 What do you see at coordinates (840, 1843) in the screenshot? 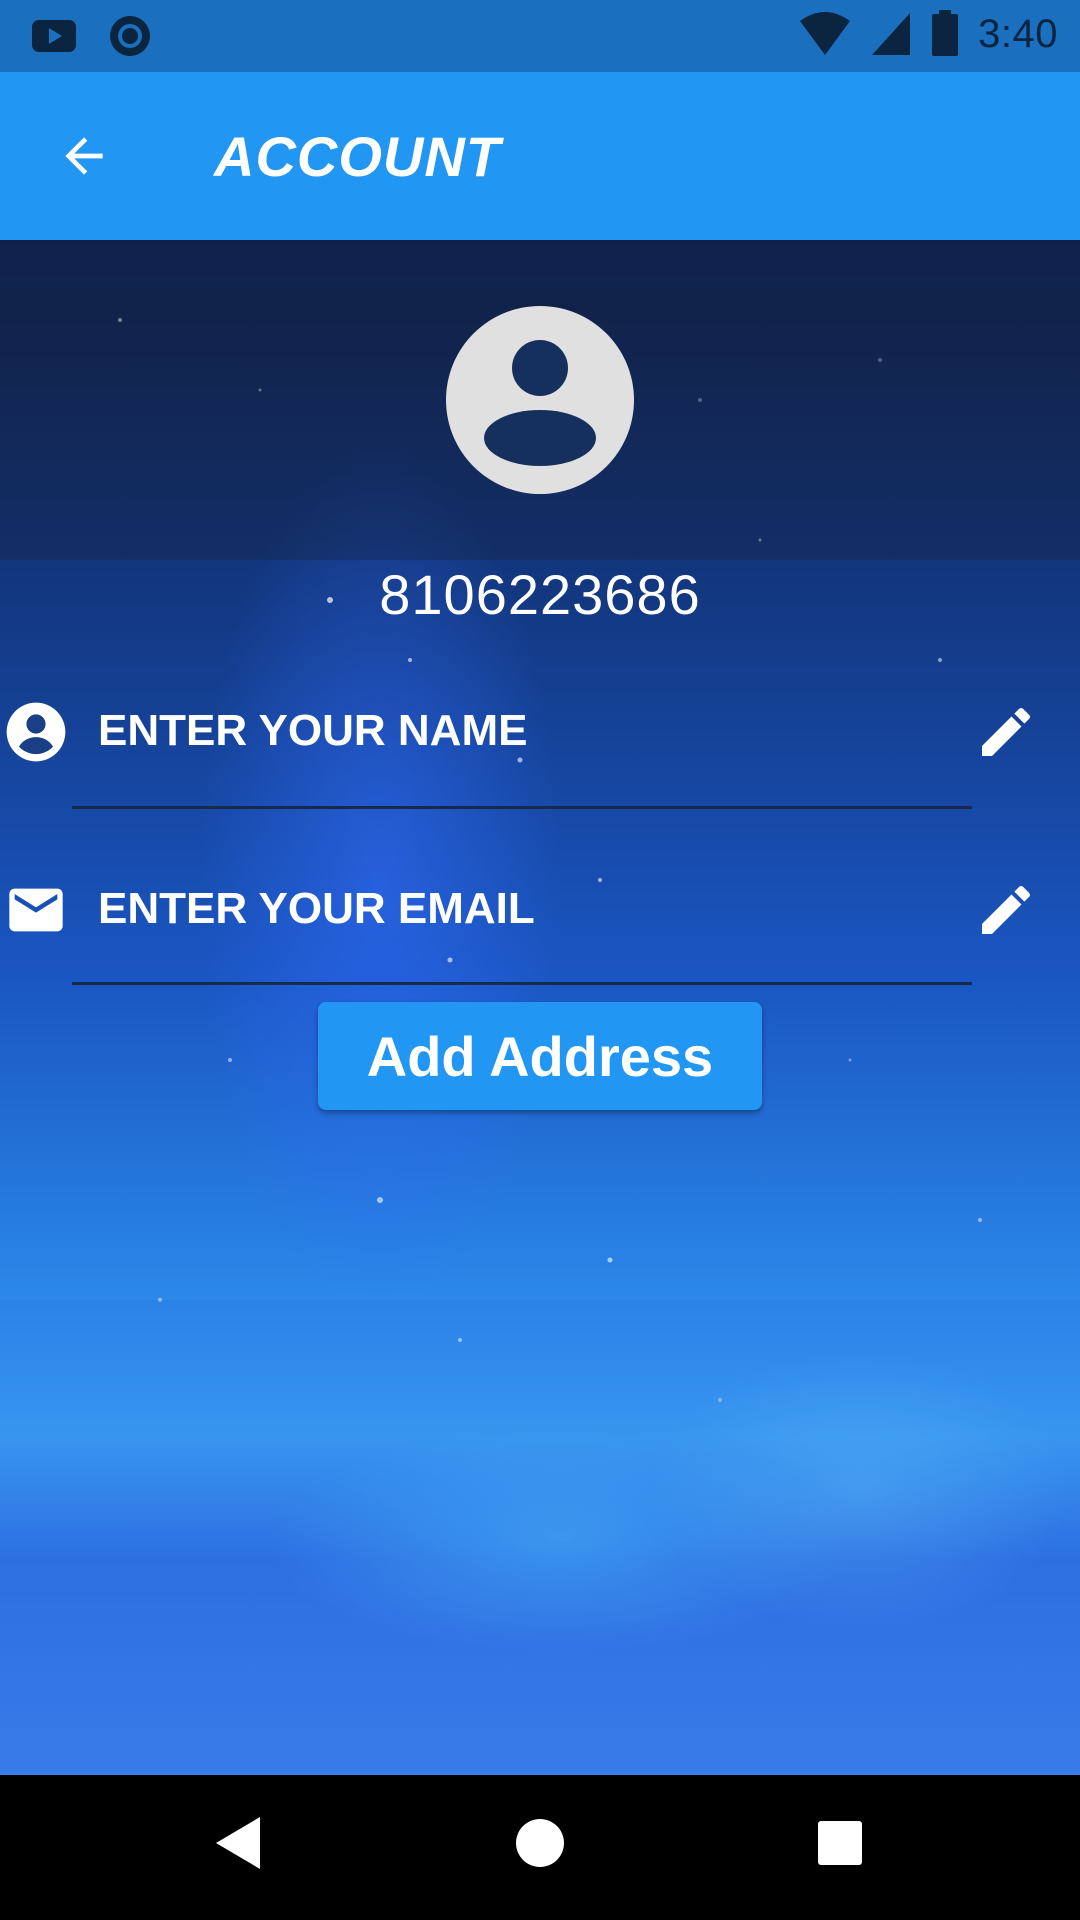
I see `recents-icon` at bounding box center [840, 1843].